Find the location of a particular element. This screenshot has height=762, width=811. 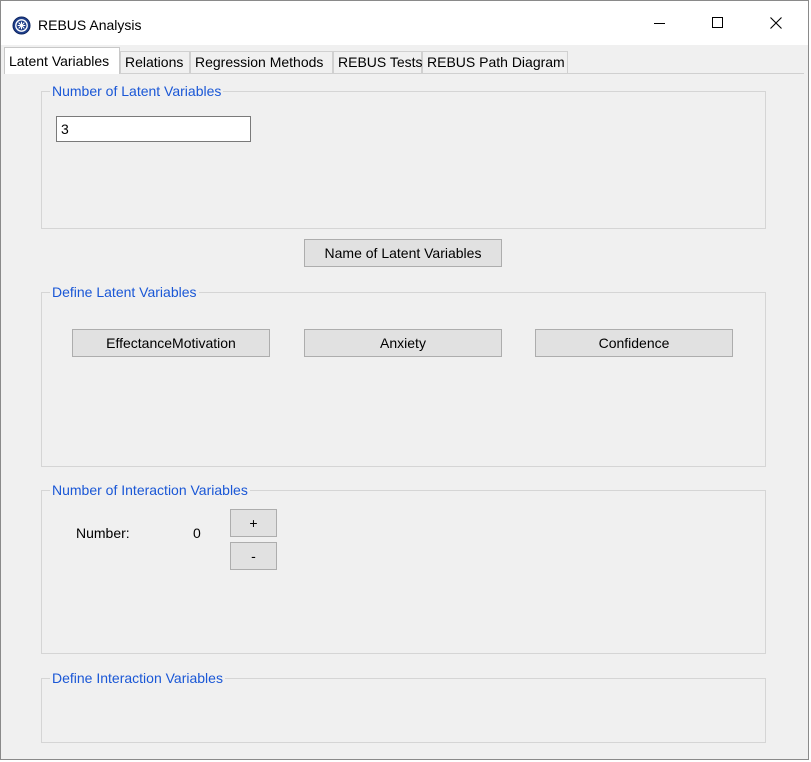

minimize-button is located at coordinates (660, 23).